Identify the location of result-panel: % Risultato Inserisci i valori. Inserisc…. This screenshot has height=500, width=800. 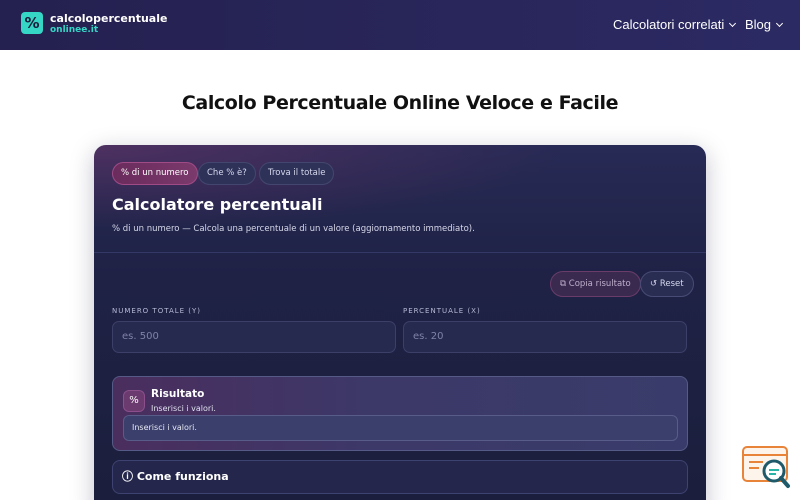
(400, 413).